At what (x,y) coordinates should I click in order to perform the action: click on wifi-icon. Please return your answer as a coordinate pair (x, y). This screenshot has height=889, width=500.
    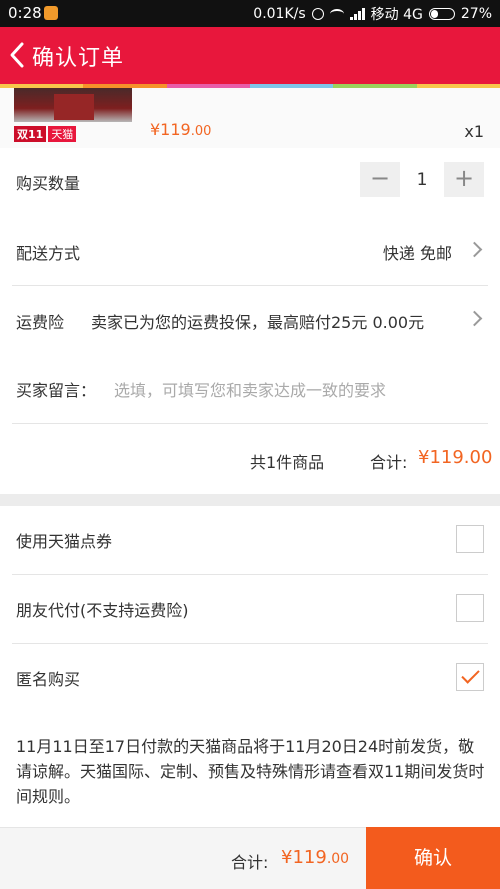
    Looking at the image, I should click on (336, 14).